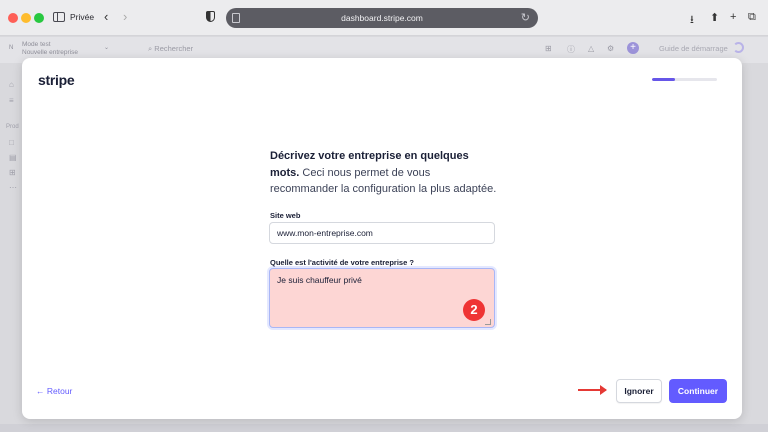 The image size is (768, 432). I want to click on payments-icon: □, so click(11, 142).